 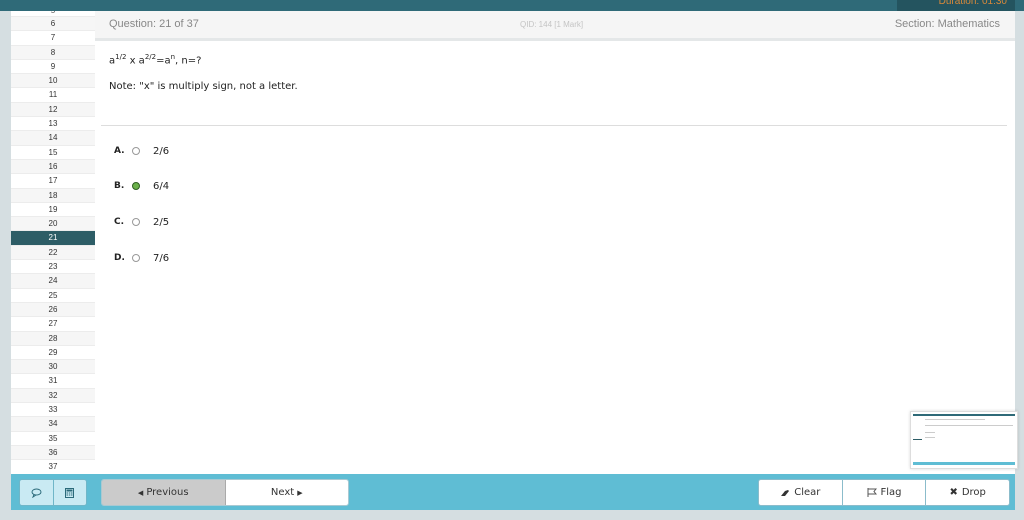 What do you see at coordinates (964, 415) in the screenshot?
I see `thumbnail-topbar` at bounding box center [964, 415].